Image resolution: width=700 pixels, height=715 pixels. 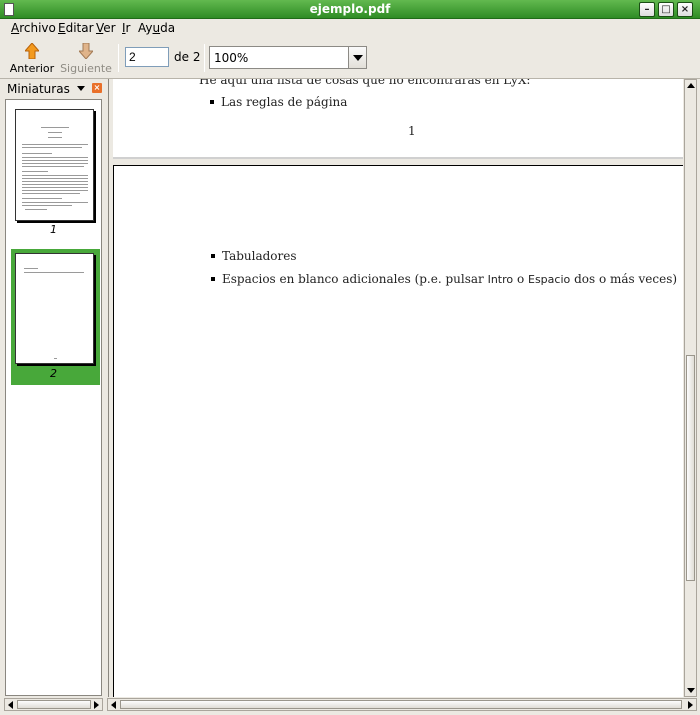 I want to click on sidebar-horizontal-scrollbar, so click(x=53, y=704).